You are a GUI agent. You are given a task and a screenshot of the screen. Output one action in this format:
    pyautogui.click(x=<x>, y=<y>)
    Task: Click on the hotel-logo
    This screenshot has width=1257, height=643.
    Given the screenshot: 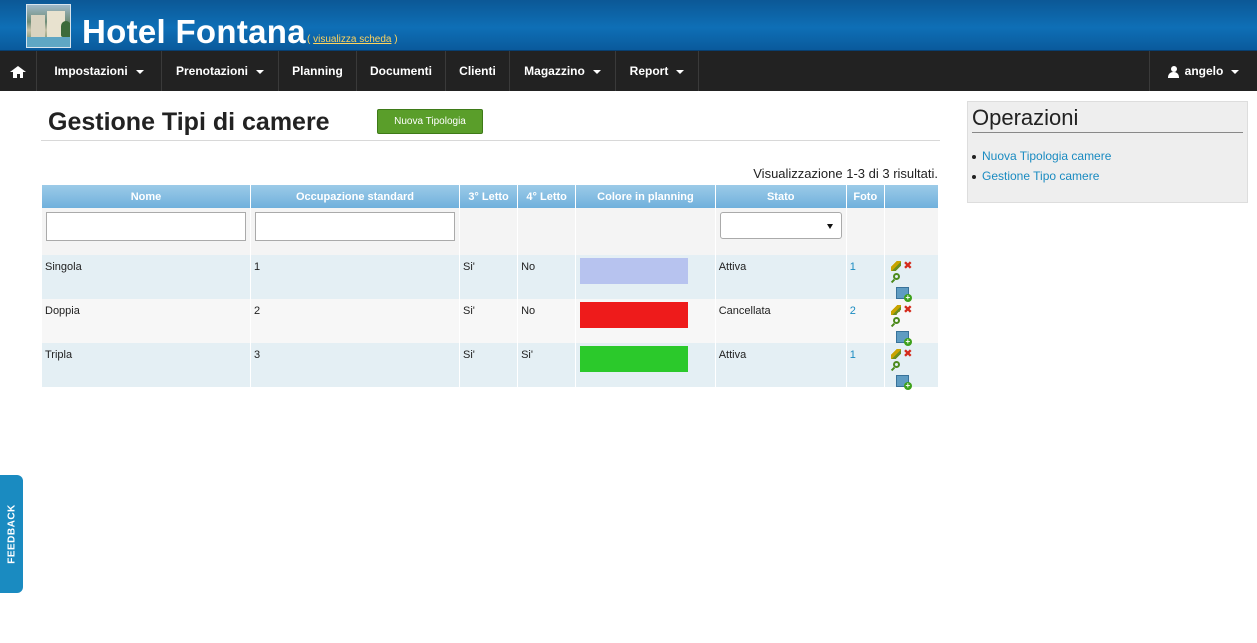 What is the action you would take?
    pyautogui.click(x=48, y=26)
    